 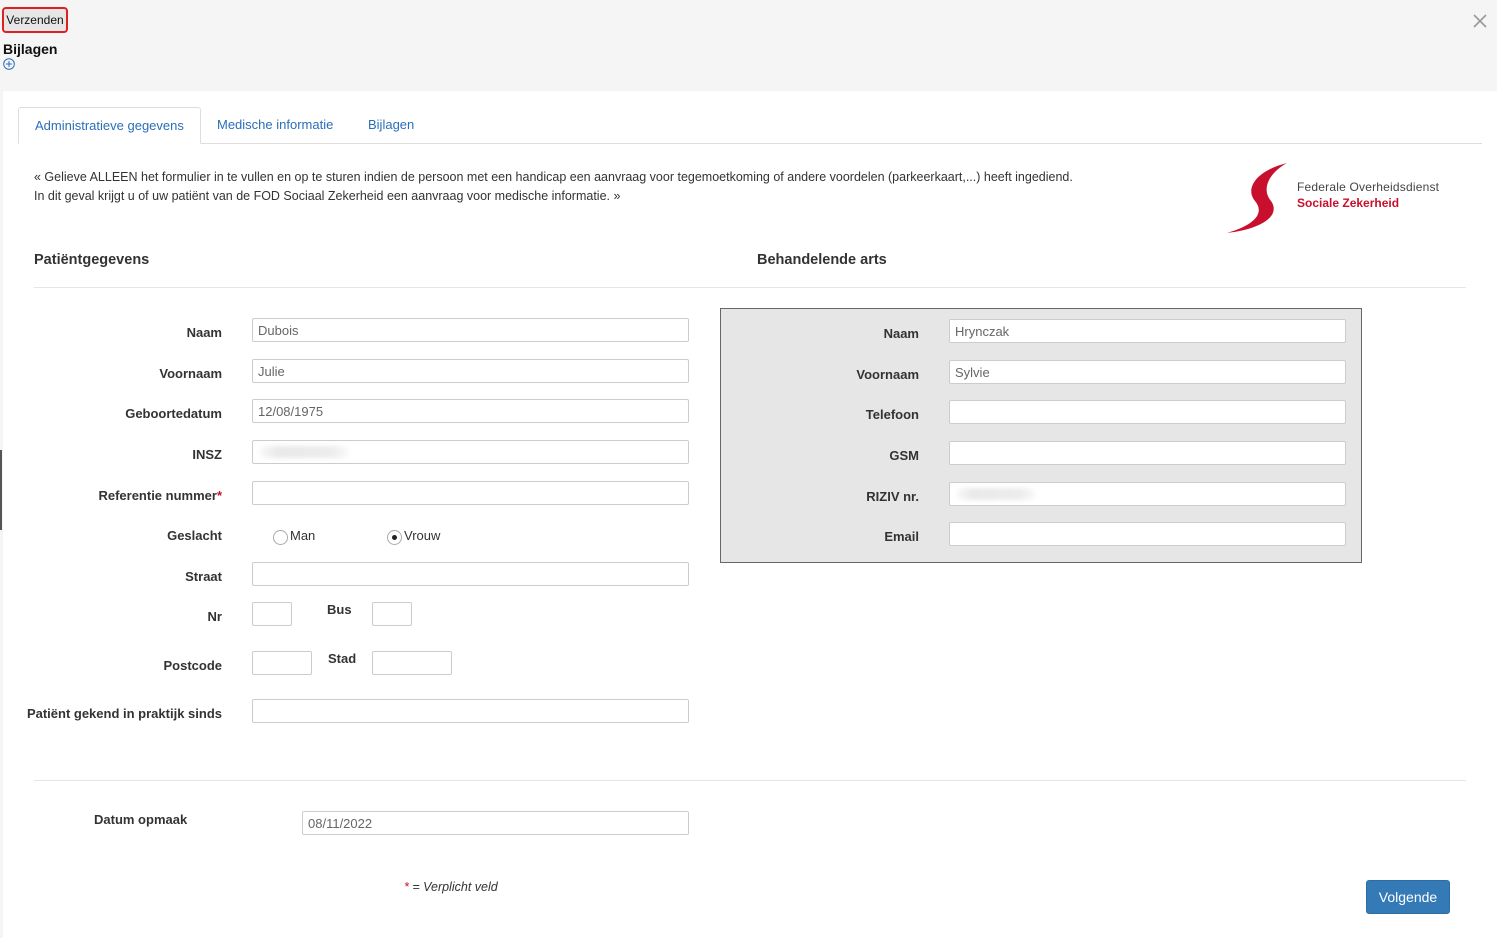 What do you see at coordinates (822, 260) in the screenshot?
I see `doctor-section-title: Behandelende arts` at bounding box center [822, 260].